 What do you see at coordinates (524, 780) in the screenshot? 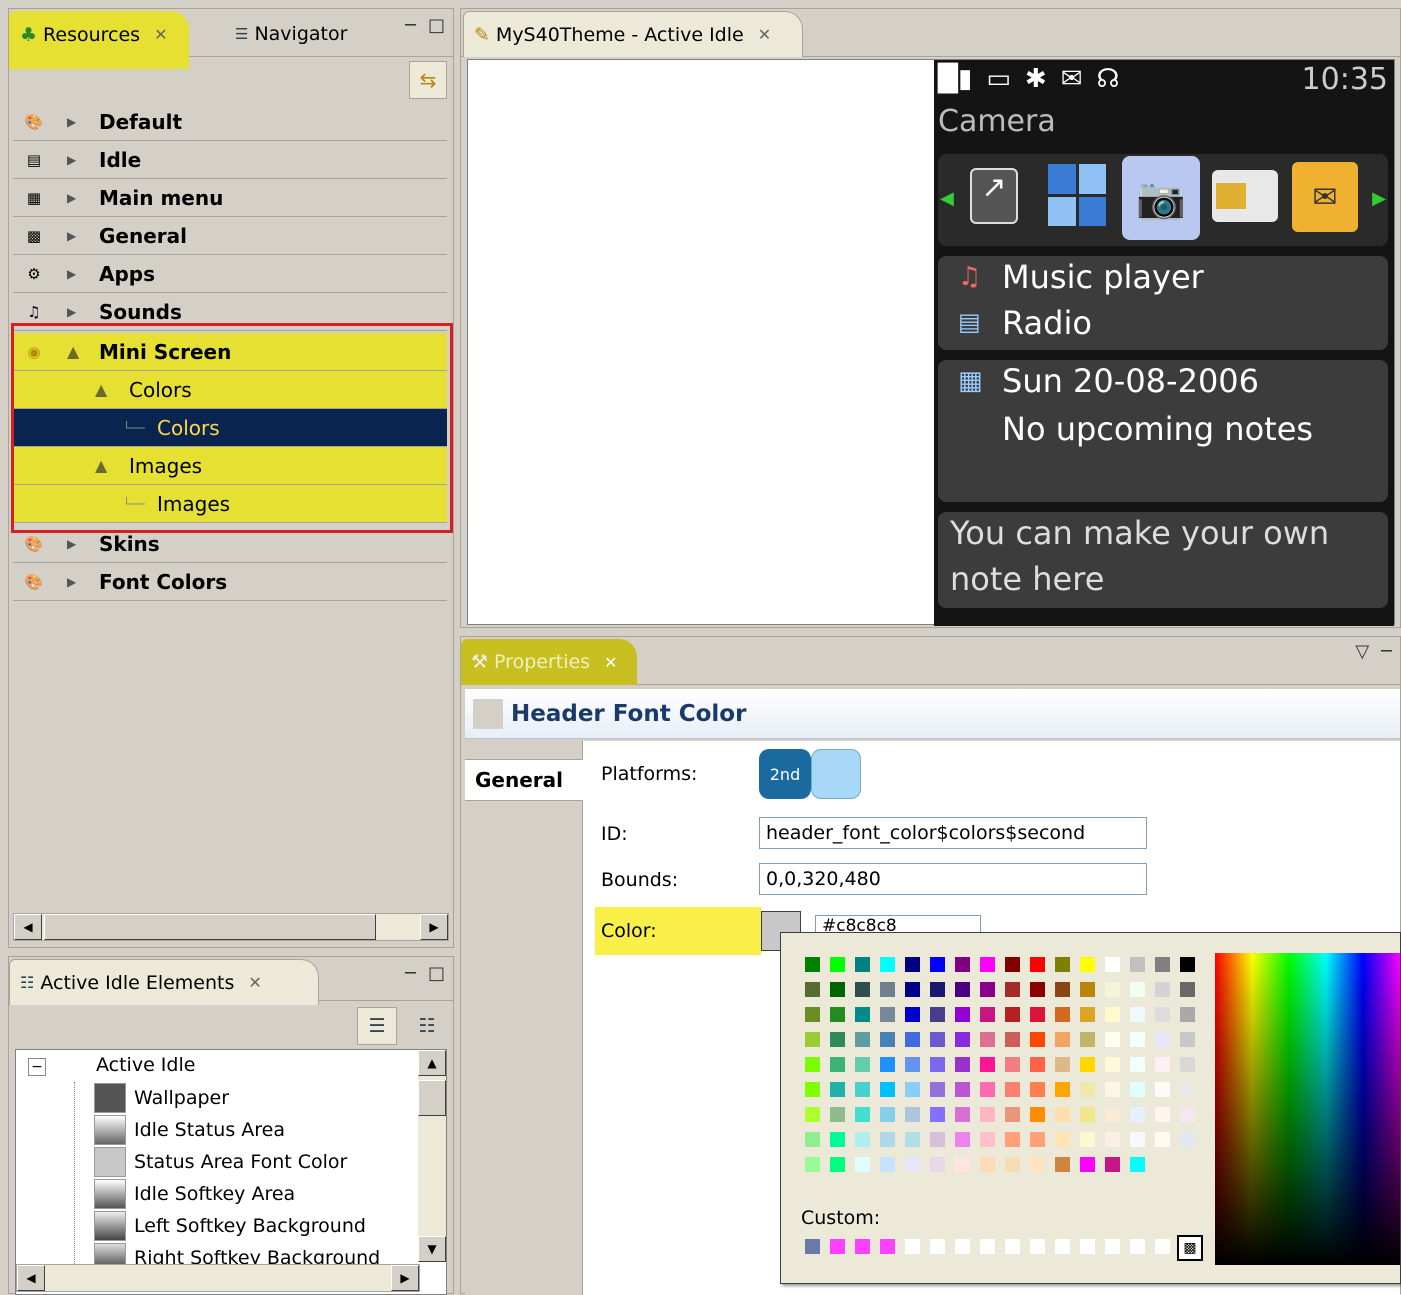
I see `tab-general: General` at bounding box center [524, 780].